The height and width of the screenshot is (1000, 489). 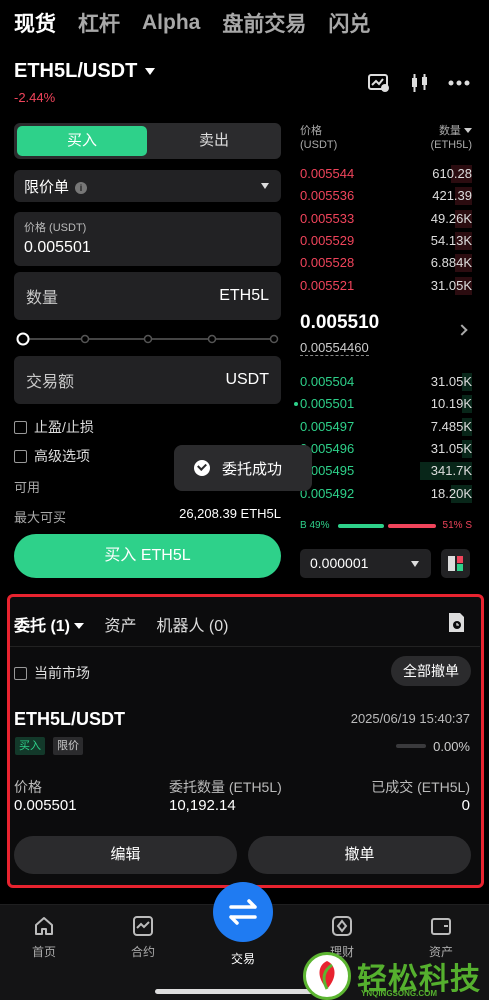 I want to click on watermark-circle, so click(x=327, y=976).